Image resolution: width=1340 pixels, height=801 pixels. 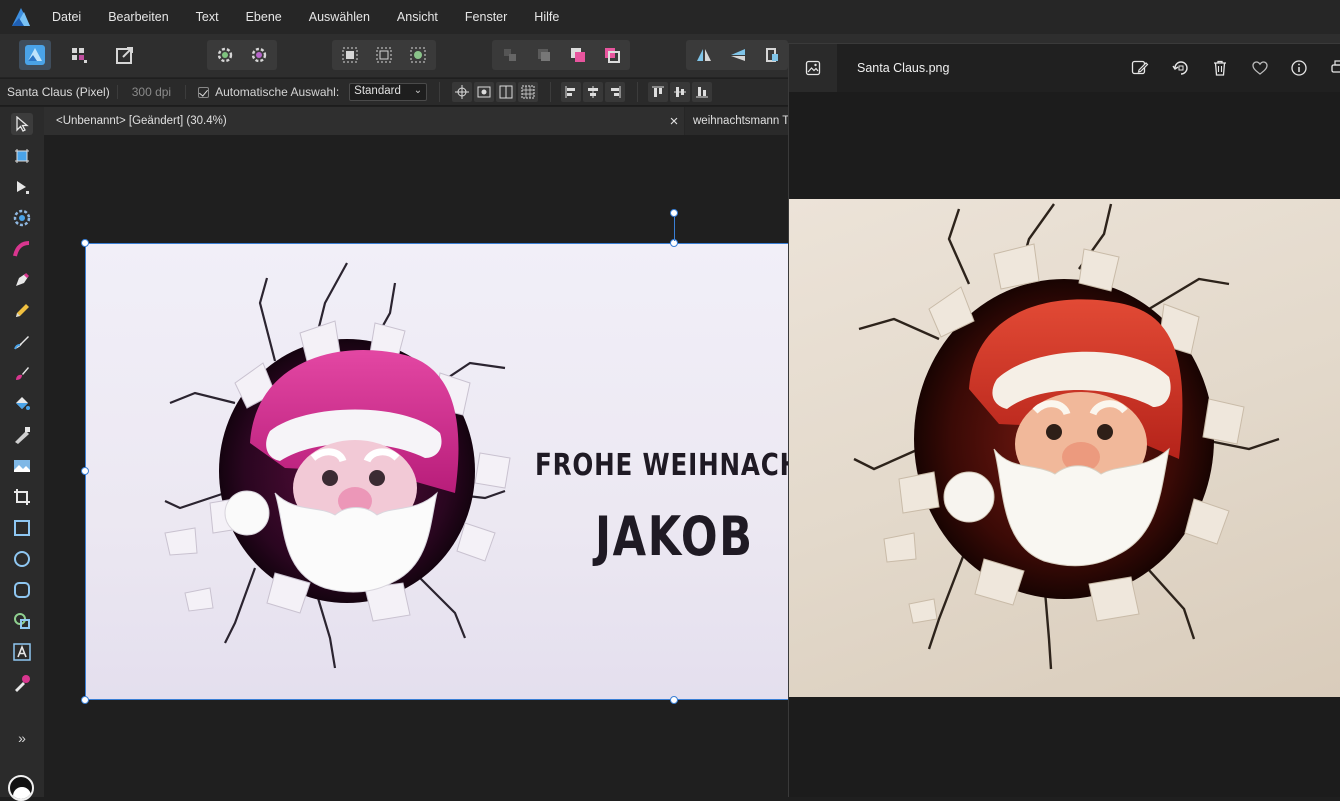 What do you see at coordinates (22, 683) in the screenshot?
I see `color-picker-tool` at bounding box center [22, 683].